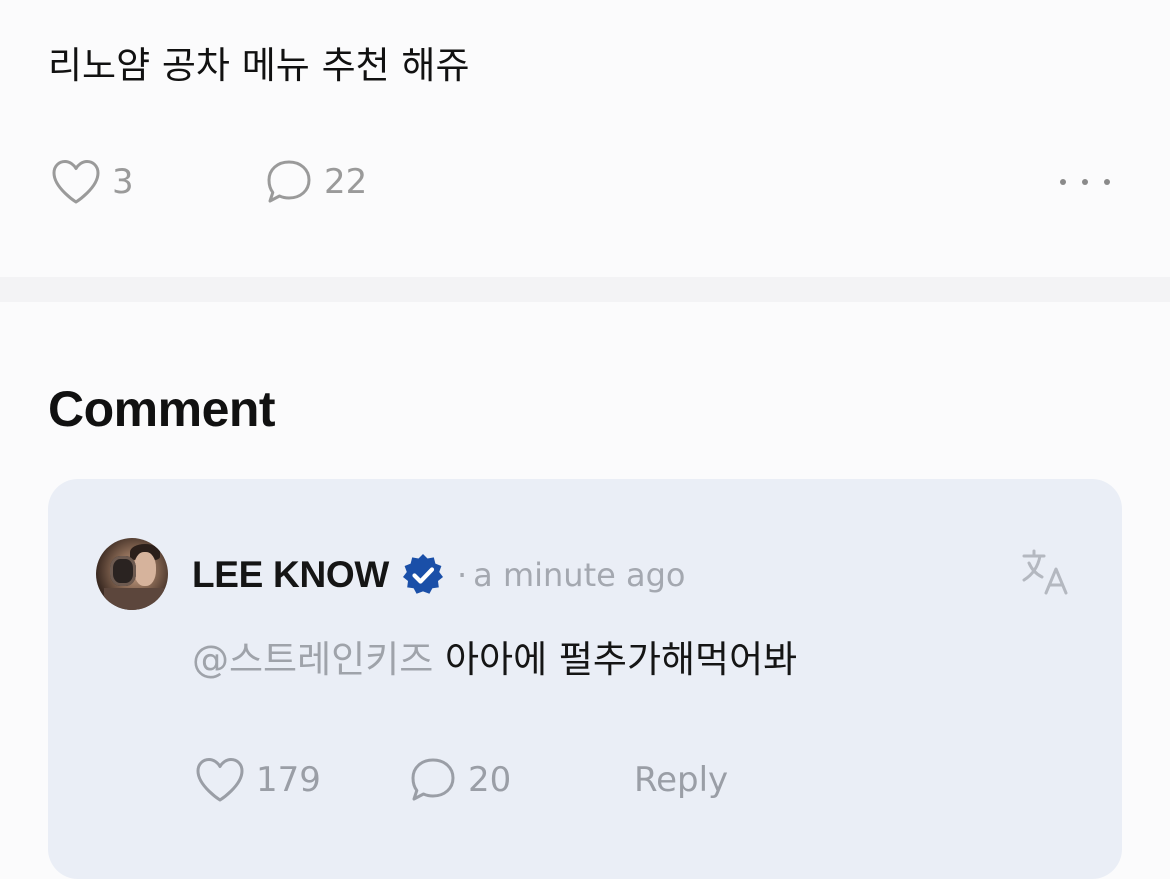 This screenshot has height=879, width=1170. What do you see at coordinates (312, 659) in the screenshot?
I see `comment-mention: @스트레인키즈` at bounding box center [312, 659].